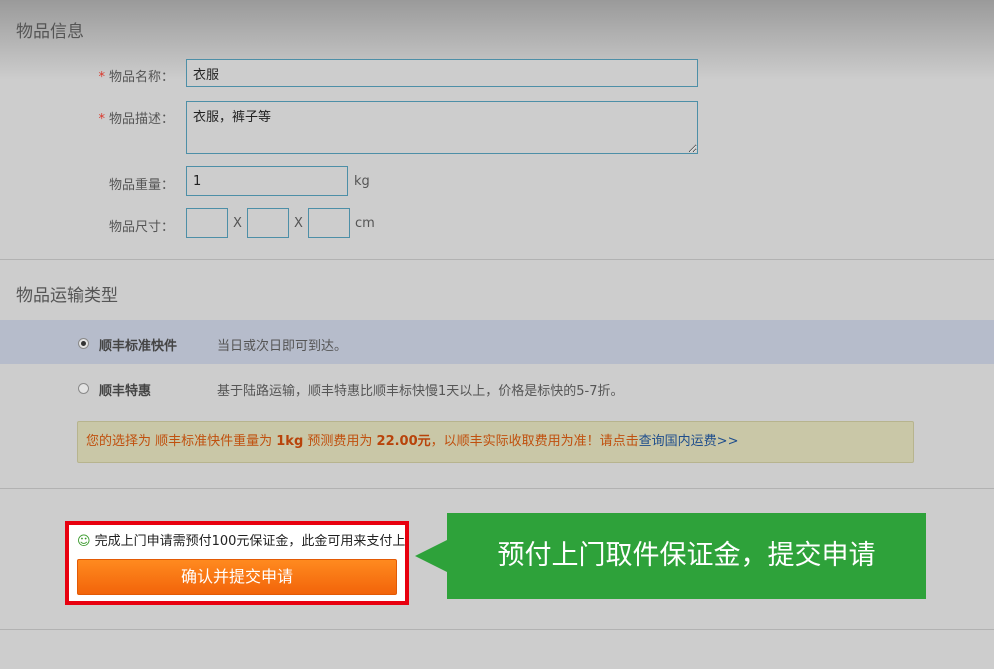 The height and width of the screenshot is (669, 994). Describe the element at coordinates (534, 441) in the screenshot. I see `notice-suffix: ，以顺丰实际收取费用为准！请点击` at that location.